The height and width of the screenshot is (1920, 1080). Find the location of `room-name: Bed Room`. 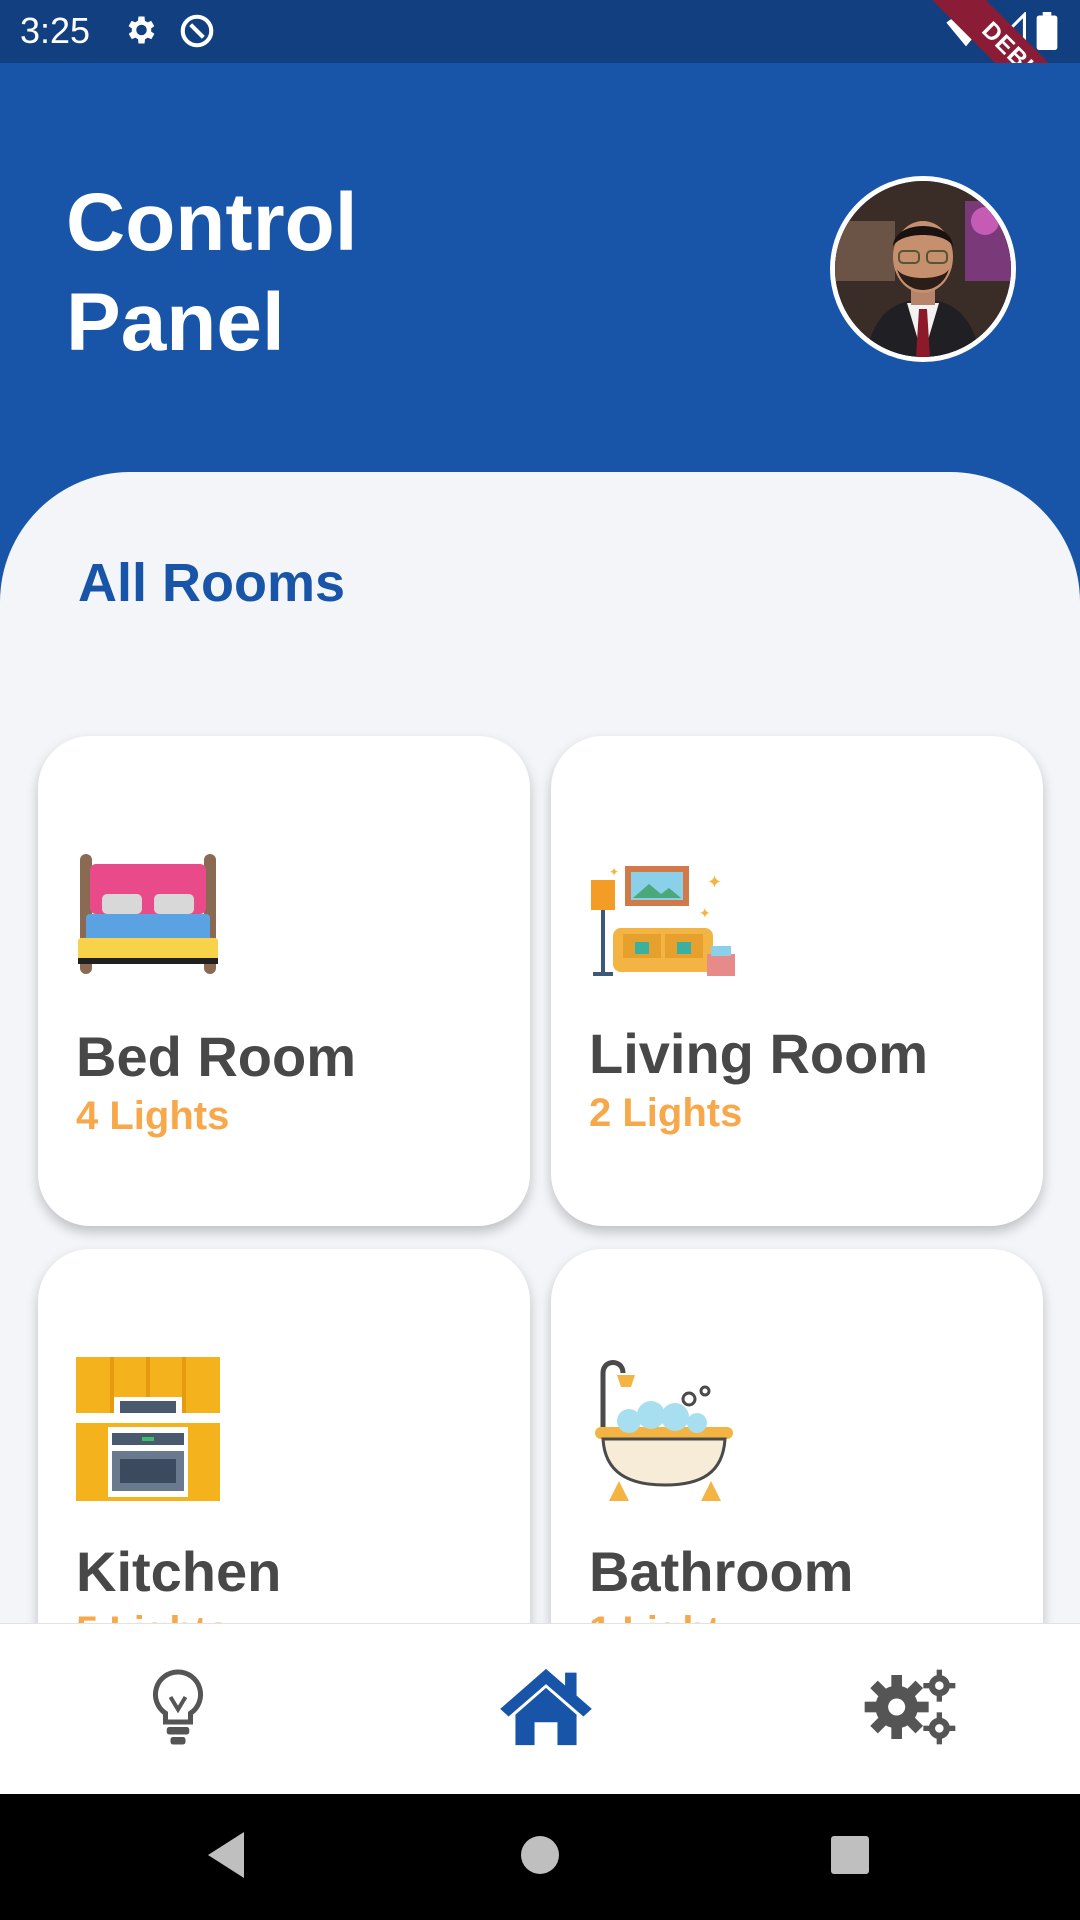

room-name: Bed Room is located at coordinates (216, 1056).